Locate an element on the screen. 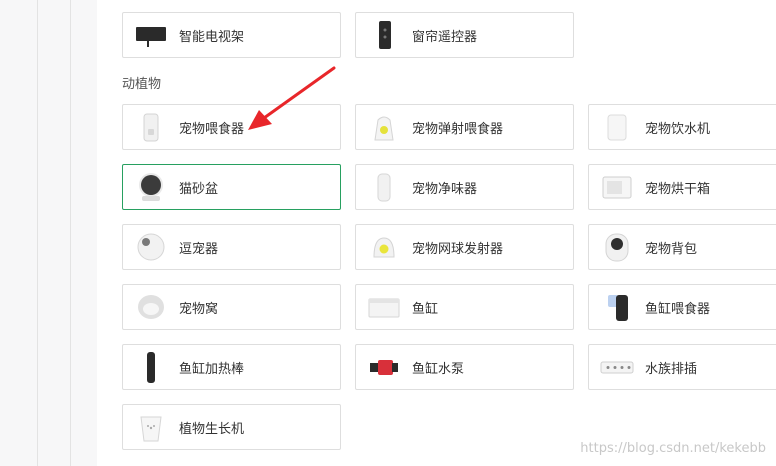 The height and width of the screenshot is (466, 776). watermark: https://blog.csdn.net/kekebb is located at coordinates (673, 448).